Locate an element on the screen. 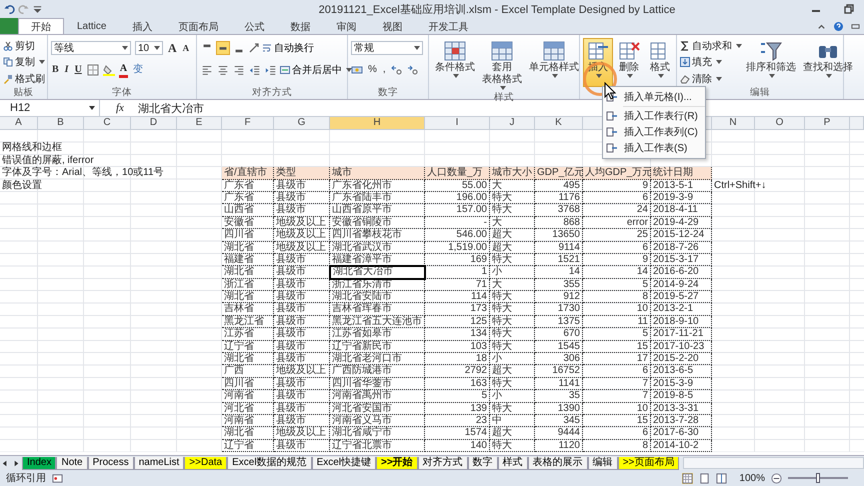  menu-item: 插入工作表行(R) is located at coordinates (654, 116).